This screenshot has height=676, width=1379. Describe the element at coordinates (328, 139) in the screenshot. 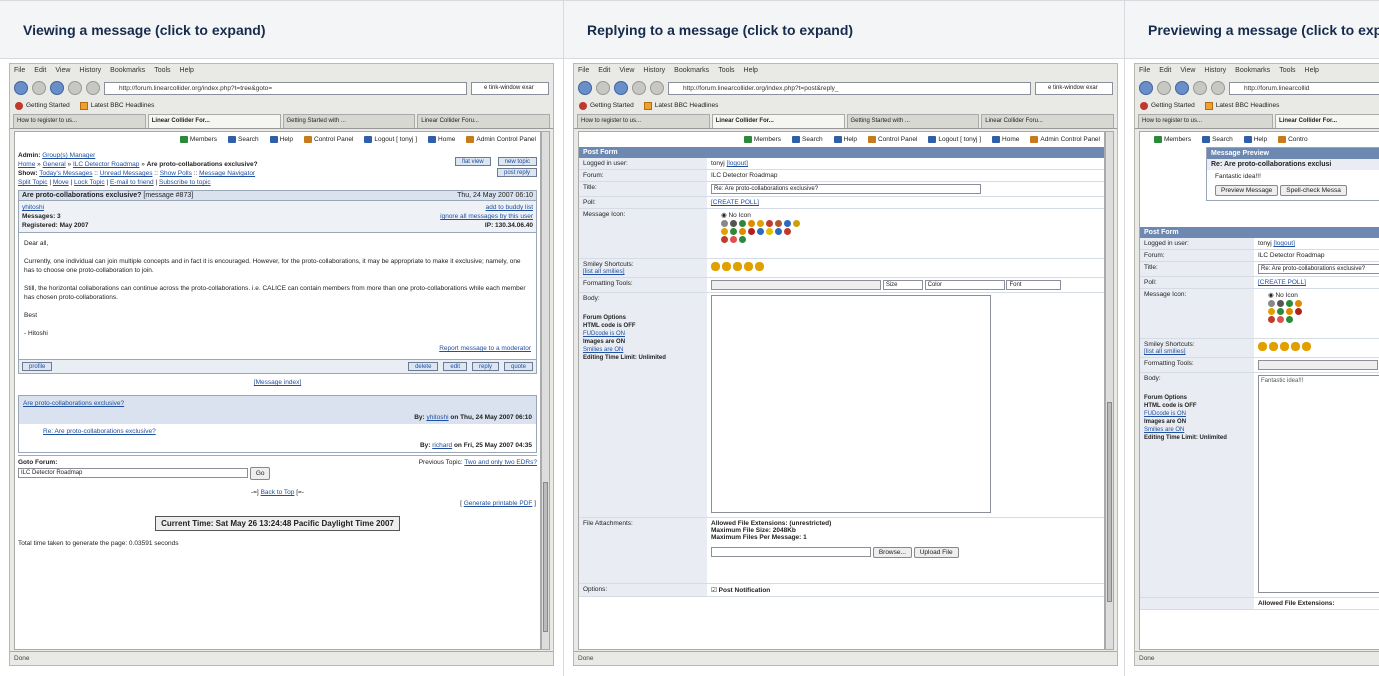

I see `link-control-panel: Control Panel` at that location.